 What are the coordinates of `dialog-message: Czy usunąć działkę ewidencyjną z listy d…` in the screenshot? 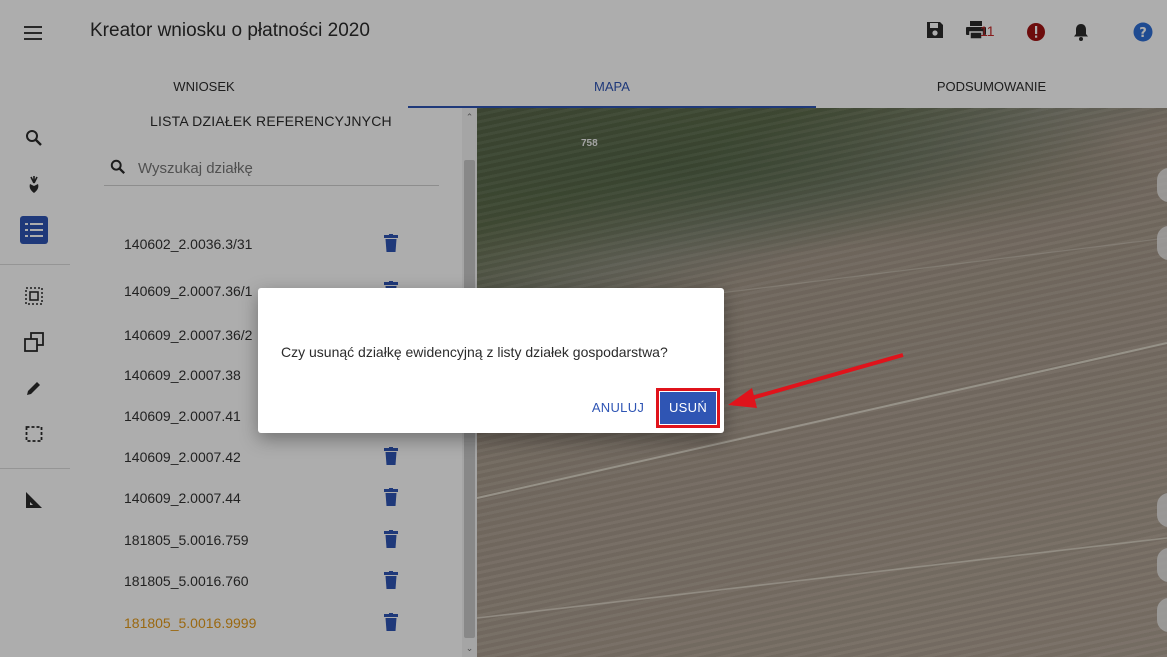 It's located at (474, 352).